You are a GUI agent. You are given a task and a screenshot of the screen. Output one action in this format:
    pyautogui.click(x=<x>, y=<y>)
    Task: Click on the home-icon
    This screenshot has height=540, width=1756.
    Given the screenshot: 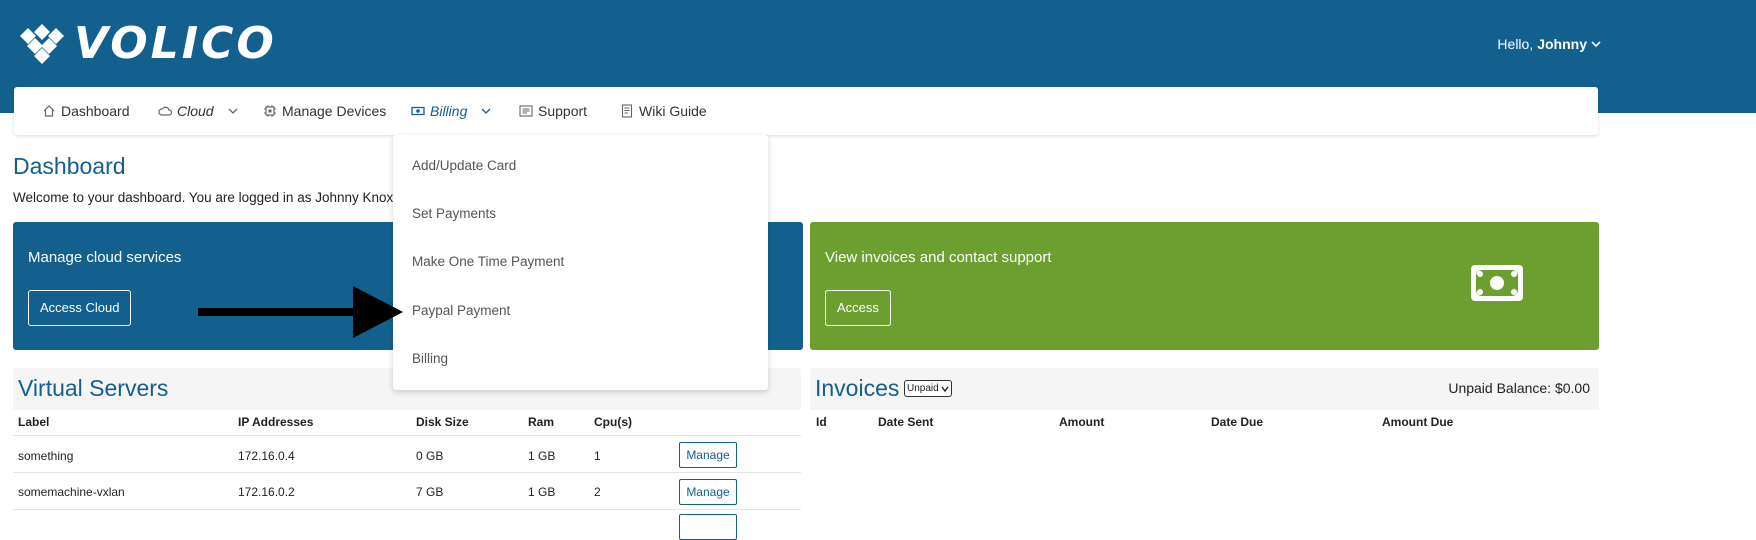 What is the action you would take?
    pyautogui.click(x=49, y=111)
    